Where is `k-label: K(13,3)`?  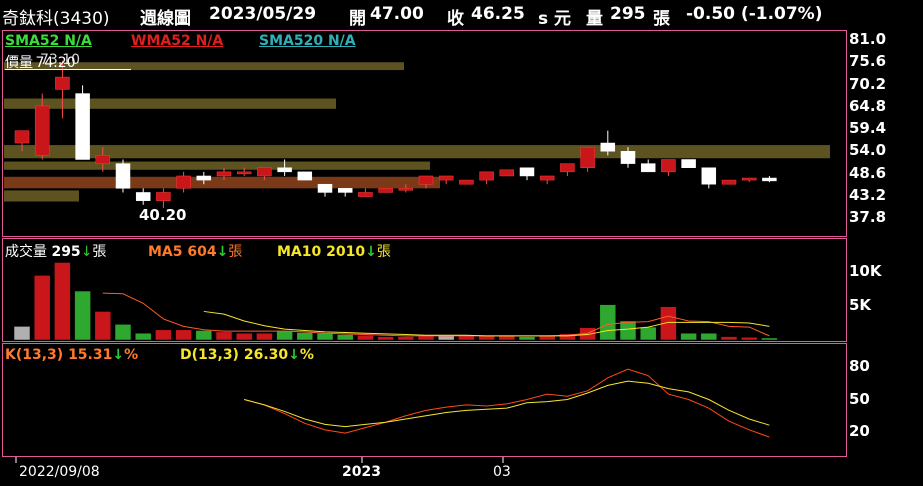
k-label: K(13,3) is located at coordinates (34, 355).